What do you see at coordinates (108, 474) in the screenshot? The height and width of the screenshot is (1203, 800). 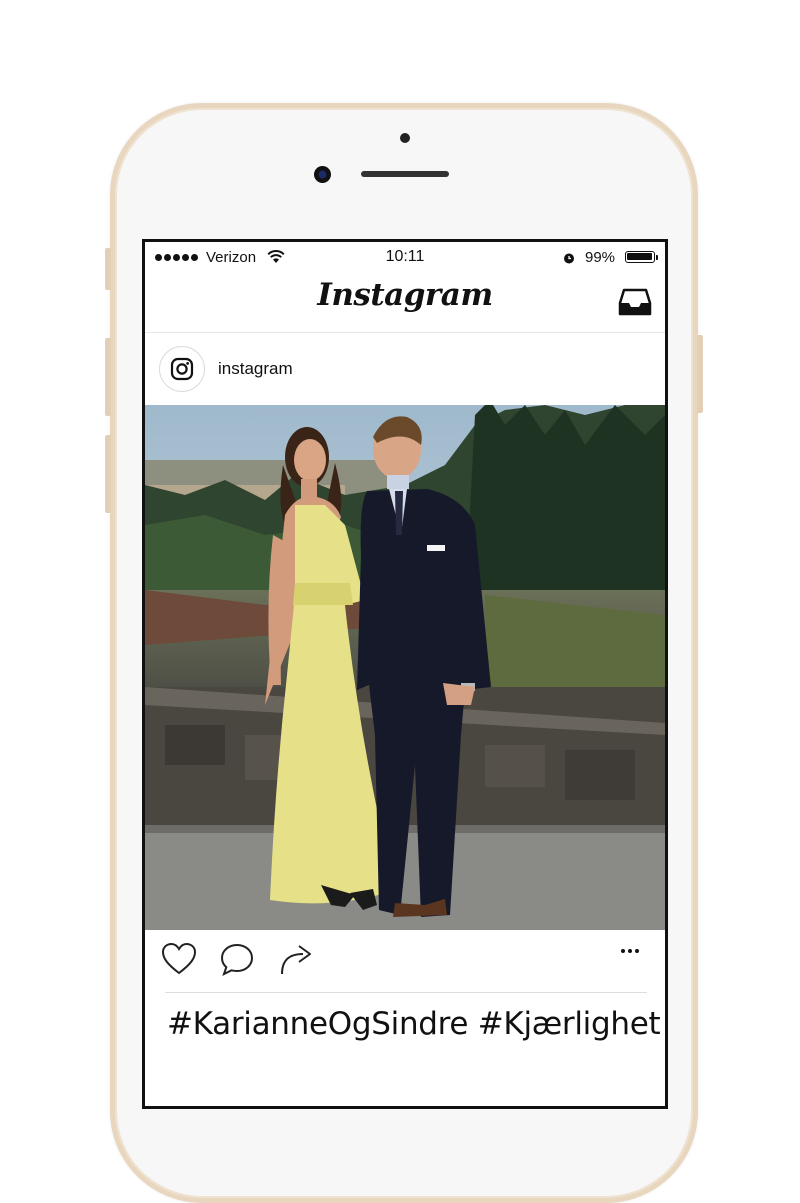 I see `volume-down-button` at bounding box center [108, 474].